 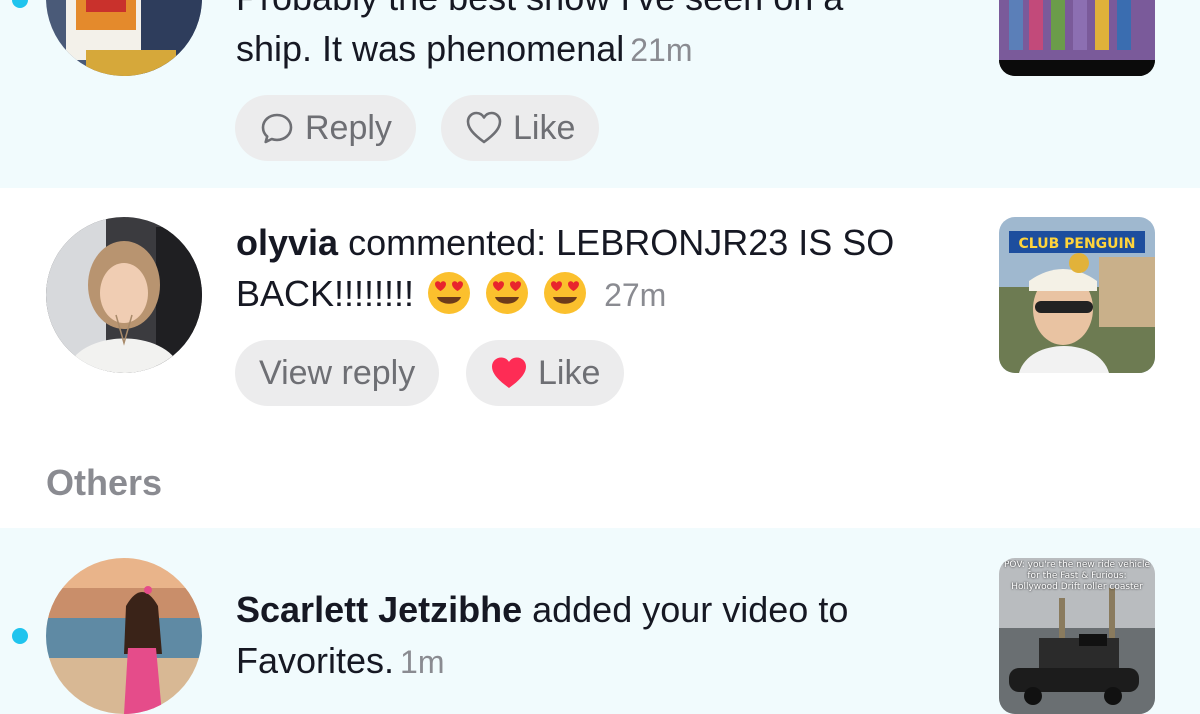 I want to click on timestamp: 27m, so click(x=635, y=295).